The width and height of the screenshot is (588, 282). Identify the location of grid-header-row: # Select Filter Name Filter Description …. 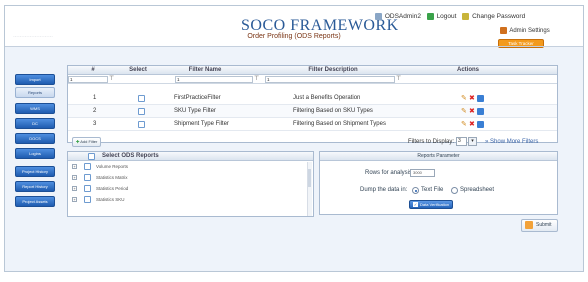
(312, 70).